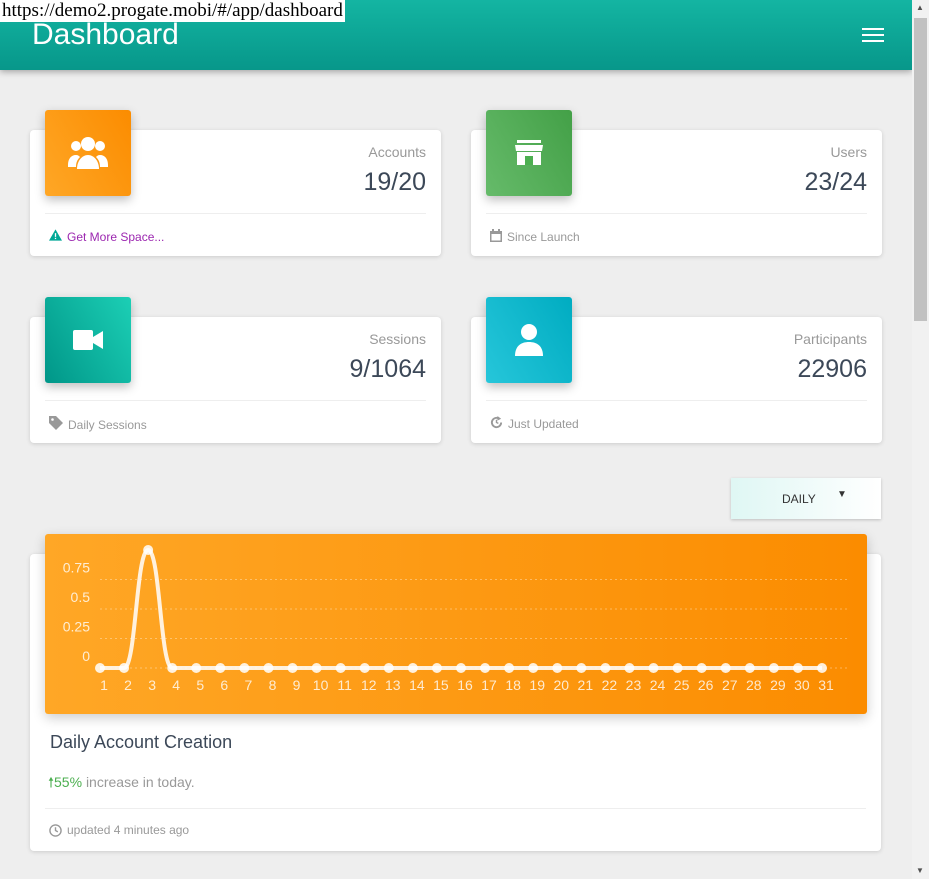 Image resolution: width=929 pixels, height=879 pixels. I want to click on stat-footer: Since Launch, so click(535, 237).